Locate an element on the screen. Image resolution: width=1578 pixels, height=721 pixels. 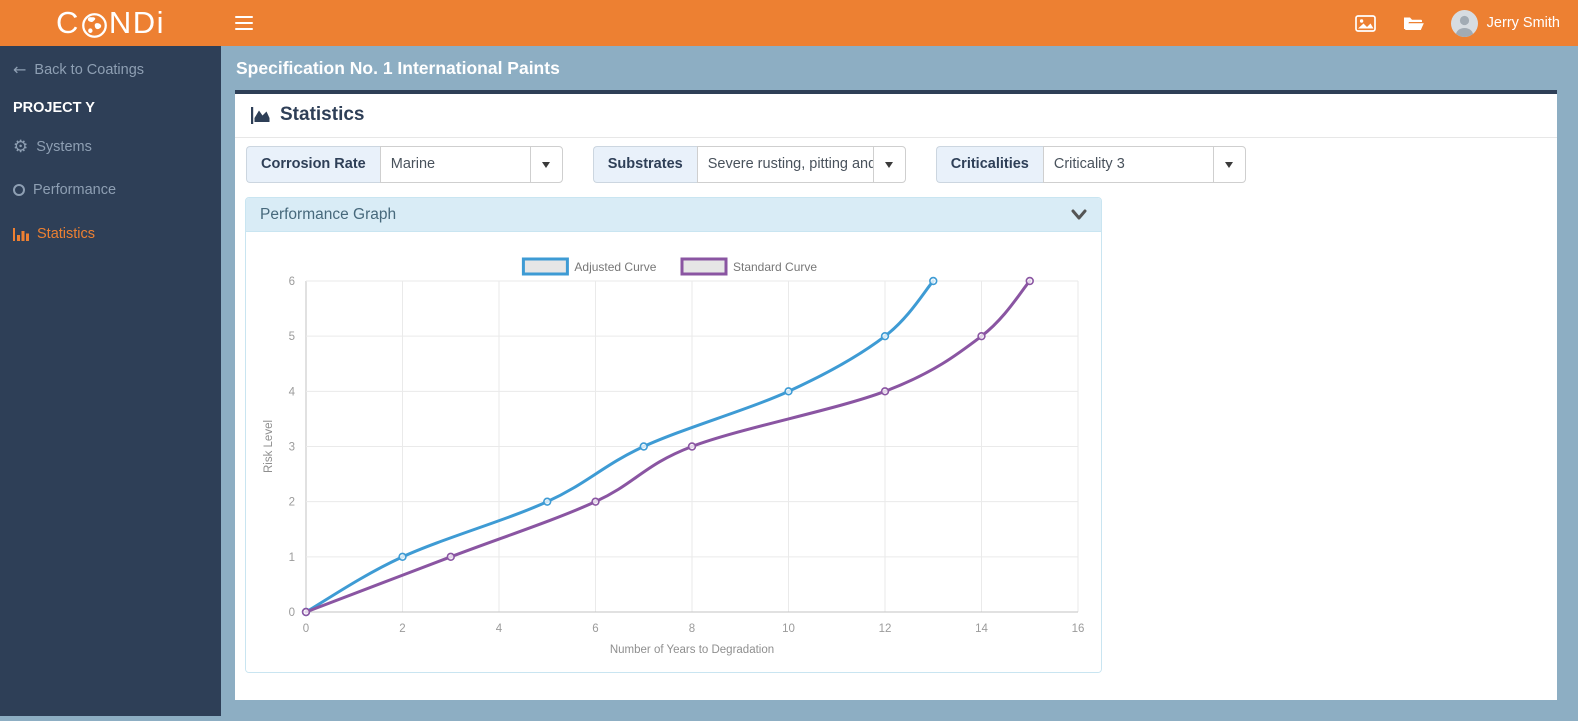
user-name: Jerry Smith is located at coordinates (1523, 23).